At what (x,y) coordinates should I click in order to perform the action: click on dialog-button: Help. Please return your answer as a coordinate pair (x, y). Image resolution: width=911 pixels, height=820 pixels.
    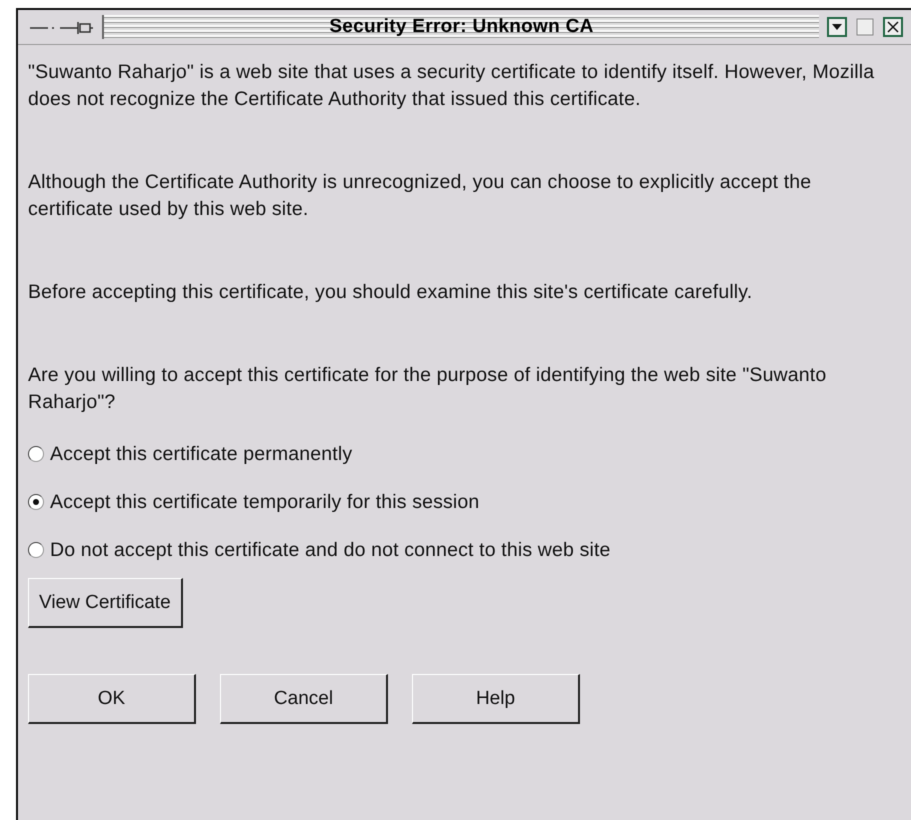
    Looking at the image, I should click on (496, 699).